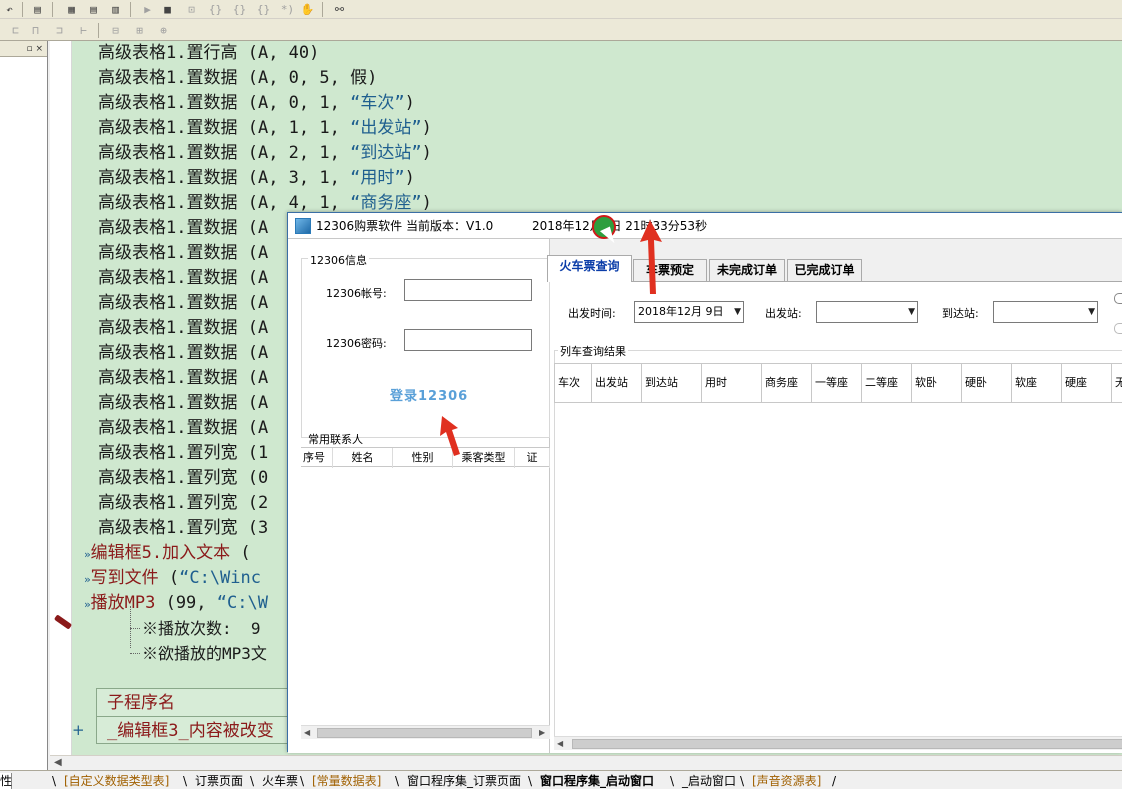 This screenshot has height=789, width=1122. Describe the element at coordinates (732, 383) in the screenshot. I see `results-column-header: 用时` at that location.